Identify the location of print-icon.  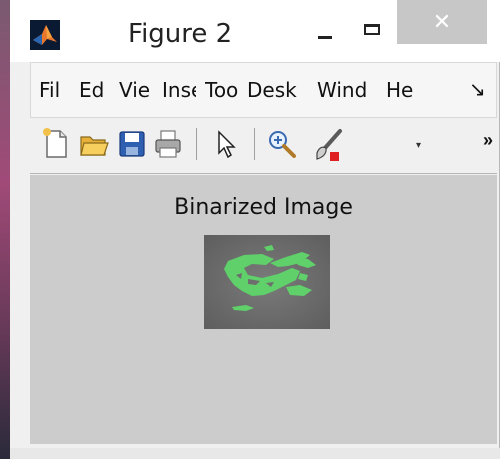
(168, 144).